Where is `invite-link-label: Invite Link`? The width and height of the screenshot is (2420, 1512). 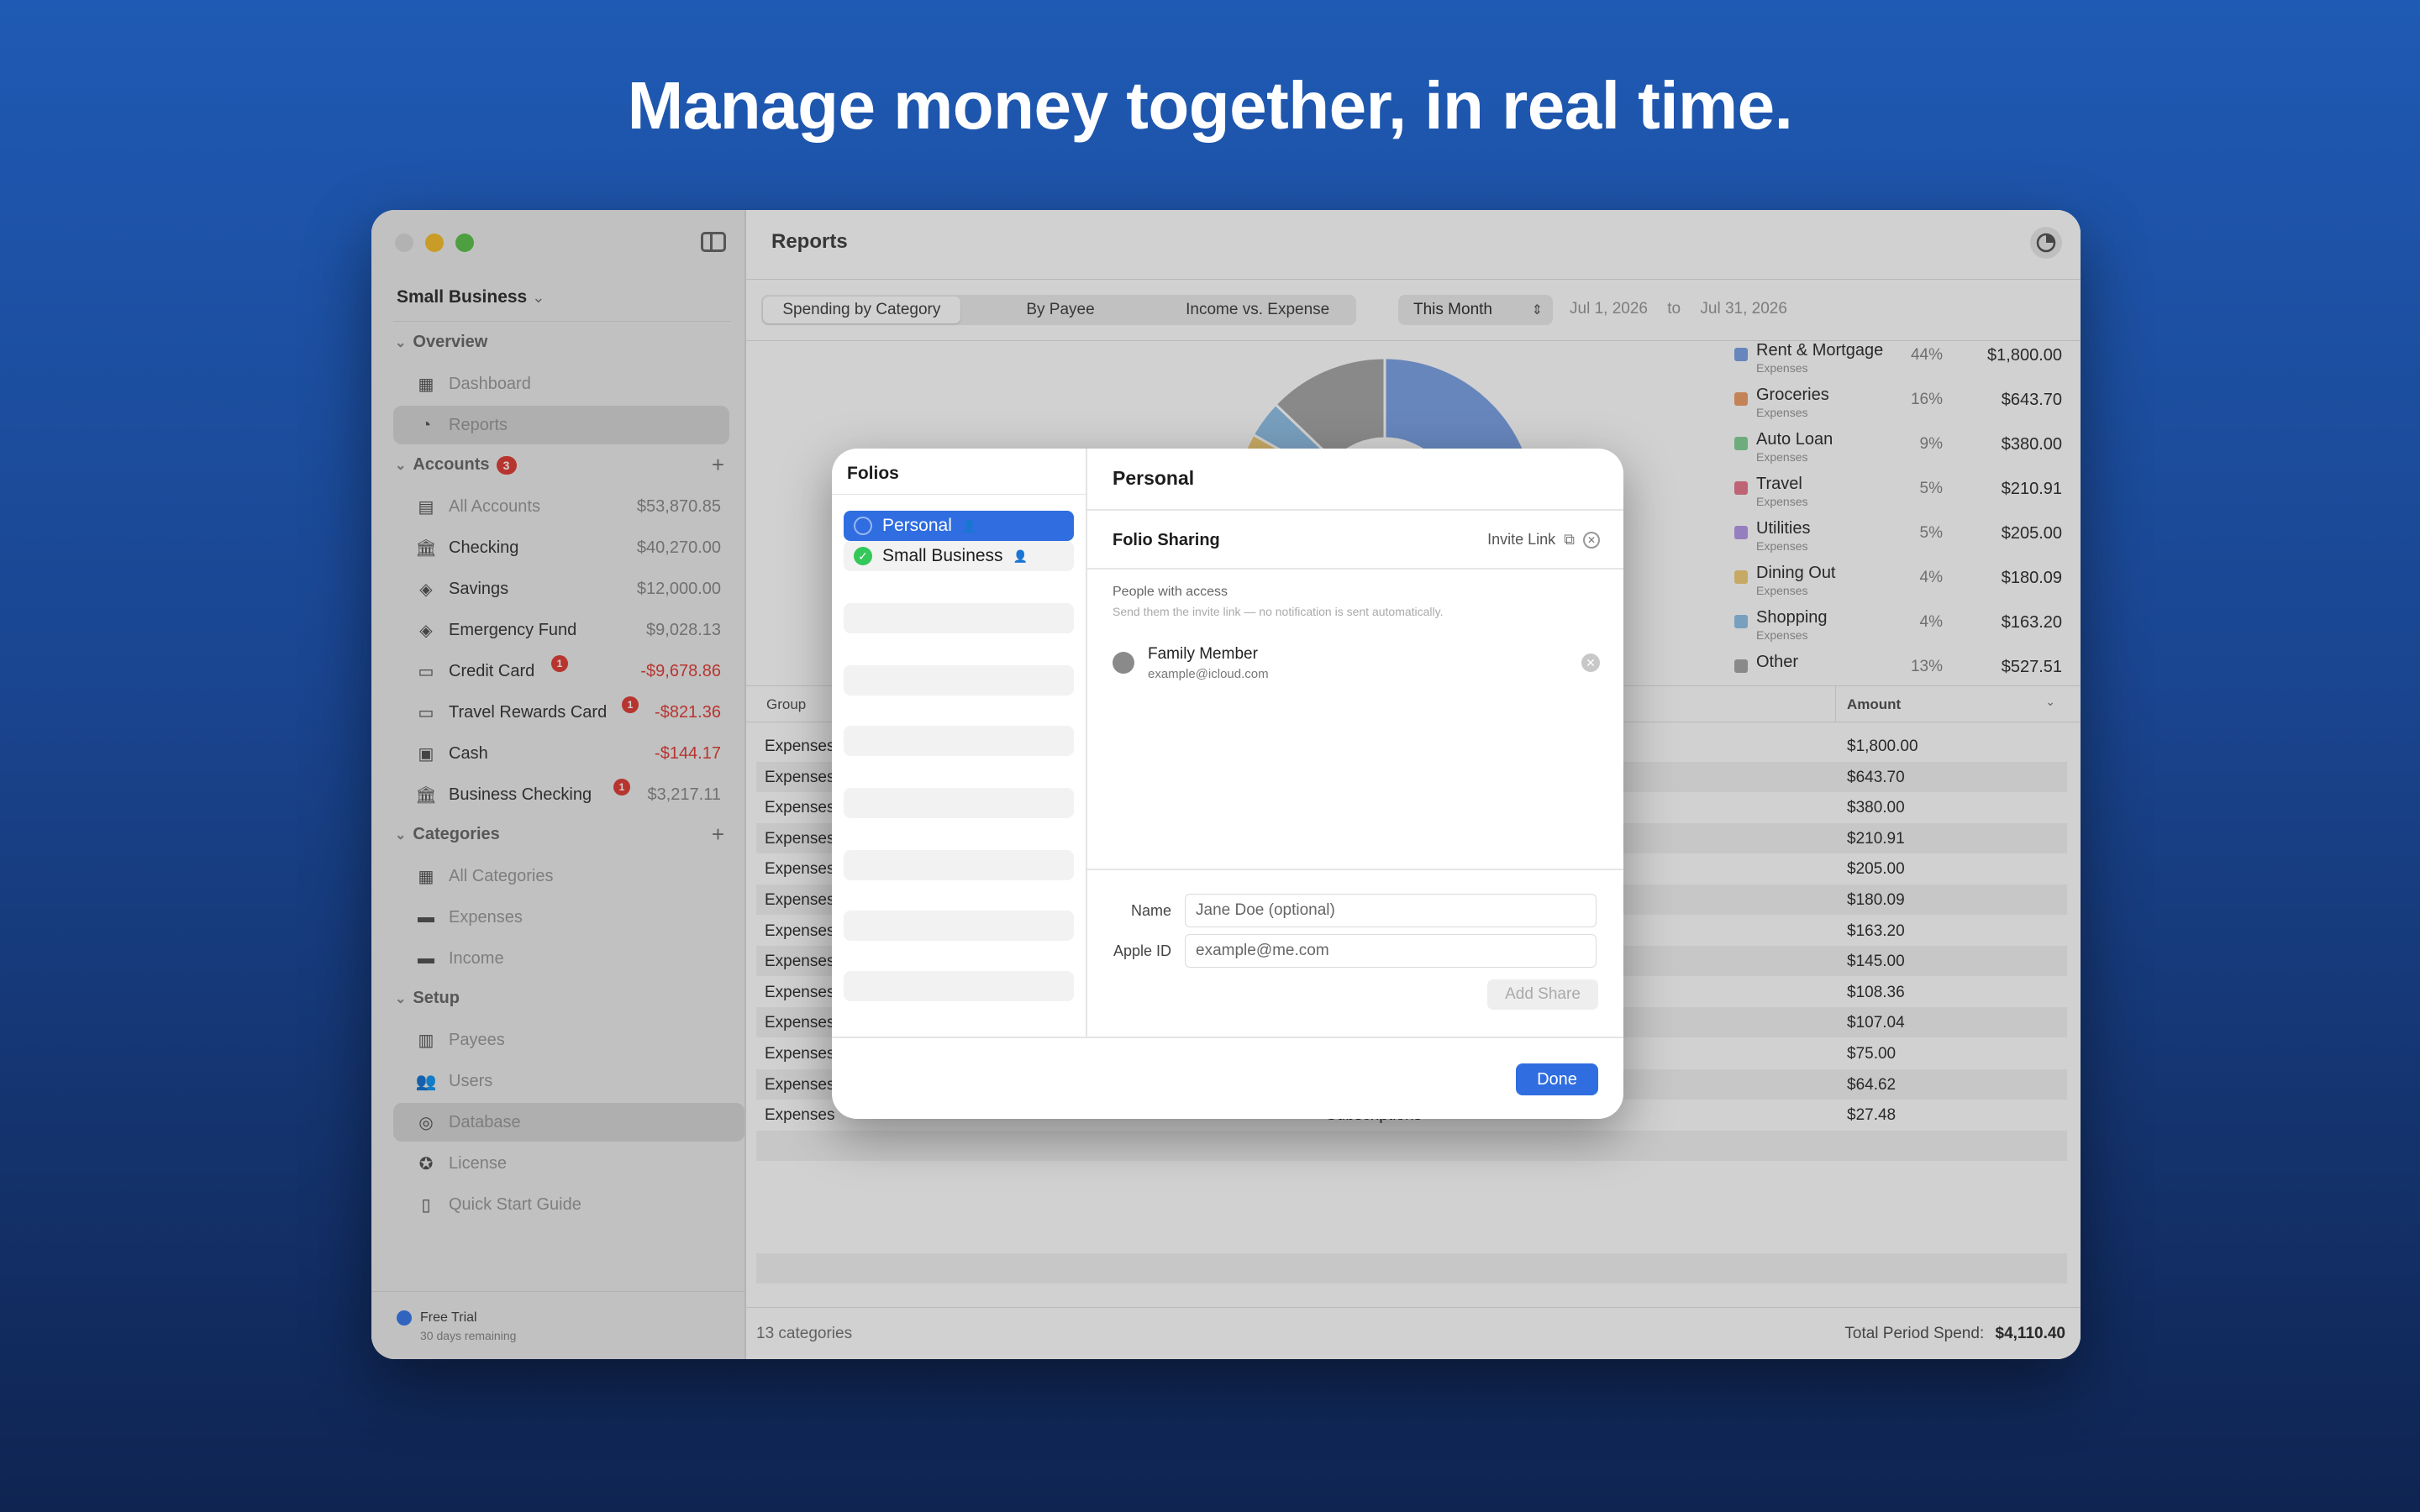
invite-link-label: Invite Link is located at coordinates (1522, 539).